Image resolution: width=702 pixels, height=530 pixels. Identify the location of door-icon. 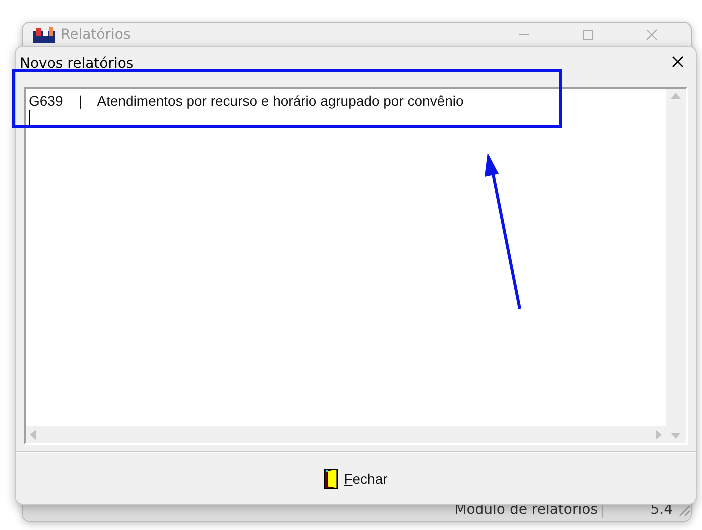
(331, 478).